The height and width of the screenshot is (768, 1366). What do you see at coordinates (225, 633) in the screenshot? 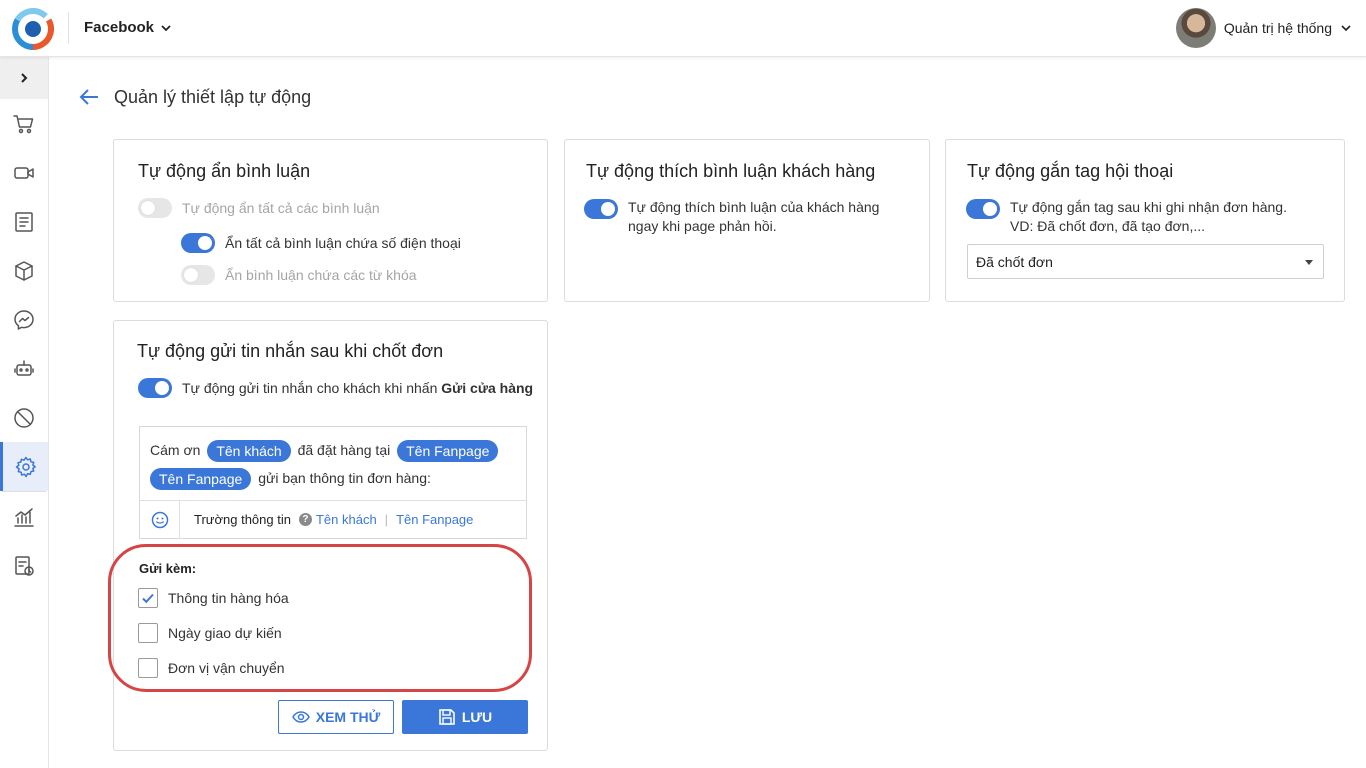
I see `attach-delivery-date-label: Ngày giao dự kiến` at bounding box center [225, 633].